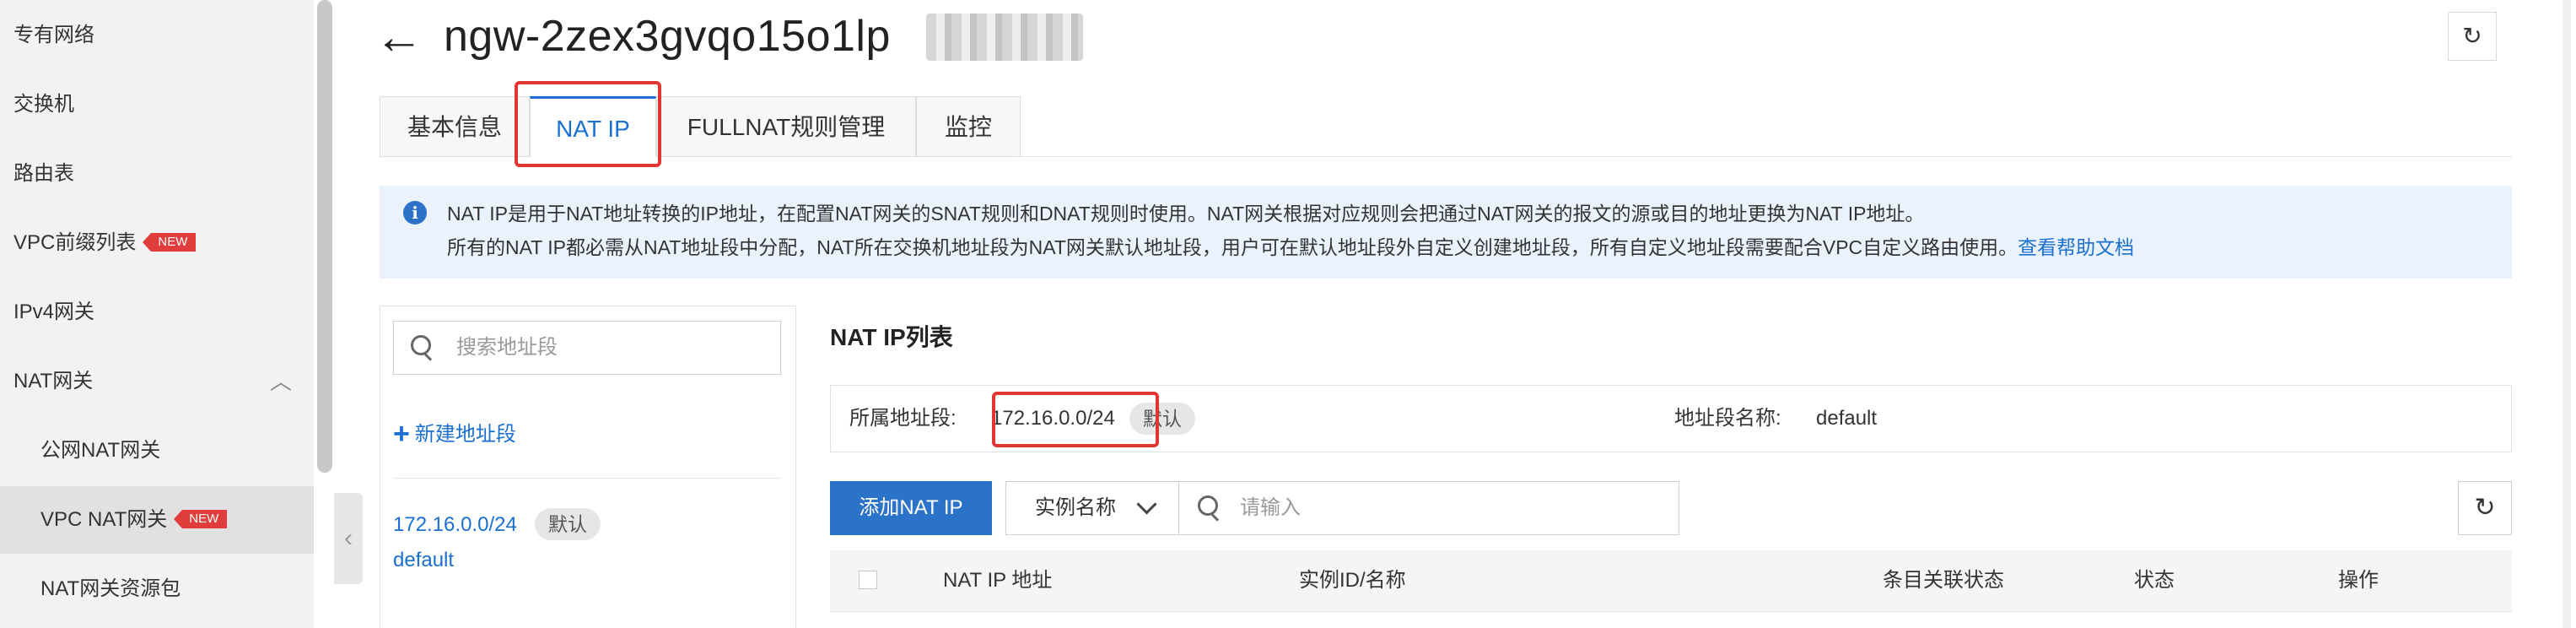  Describe the element at coordinates (324, 236) in the screenshot. I see `sidebar-scrollbar` at that location.